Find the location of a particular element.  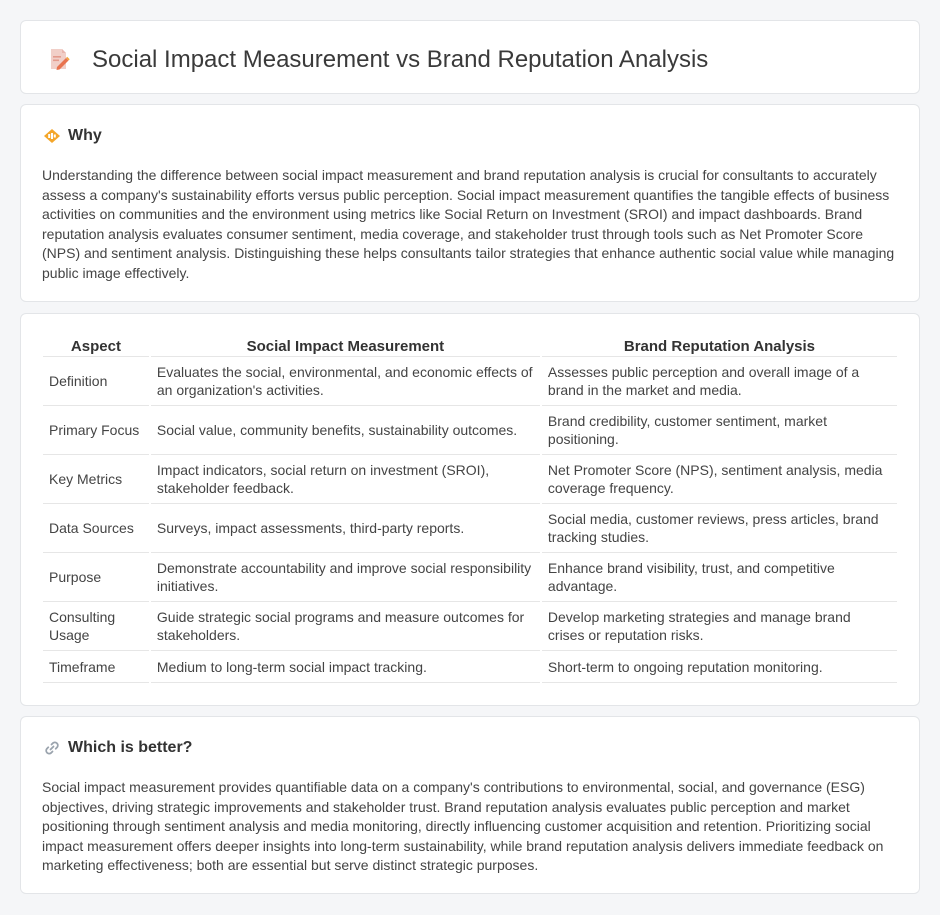

row-aspect: Primary Focus is located at coordinates (96, 430).